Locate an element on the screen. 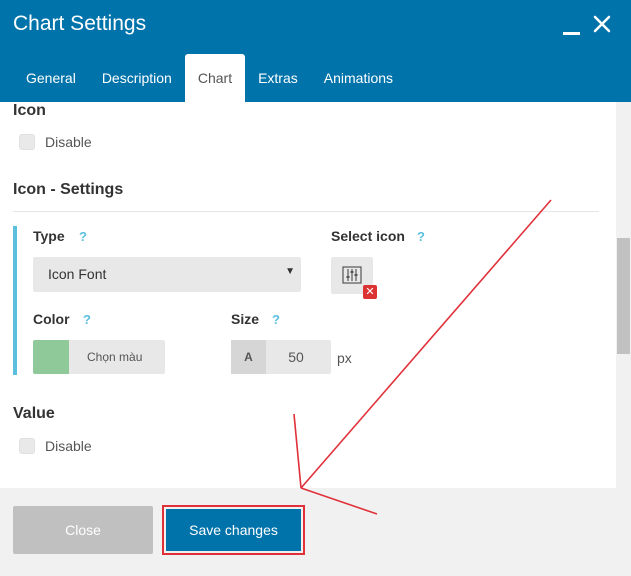 This screenshot has width=631, height=576. sliders-icon is located at coordinates (352, 277).